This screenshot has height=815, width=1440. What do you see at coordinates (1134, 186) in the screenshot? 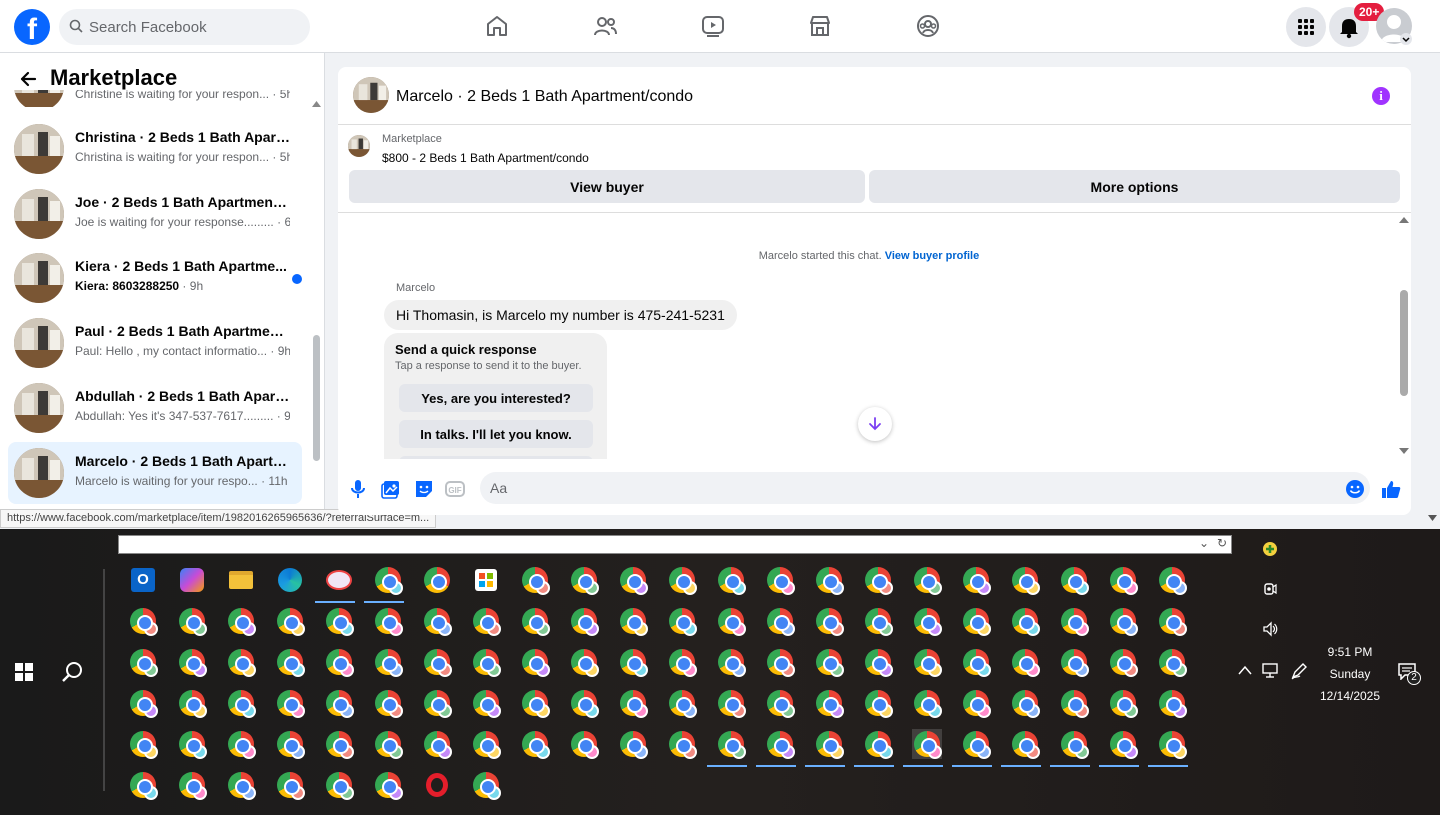
I see `more-options-button: More options` at bounding box center [1134, 186].